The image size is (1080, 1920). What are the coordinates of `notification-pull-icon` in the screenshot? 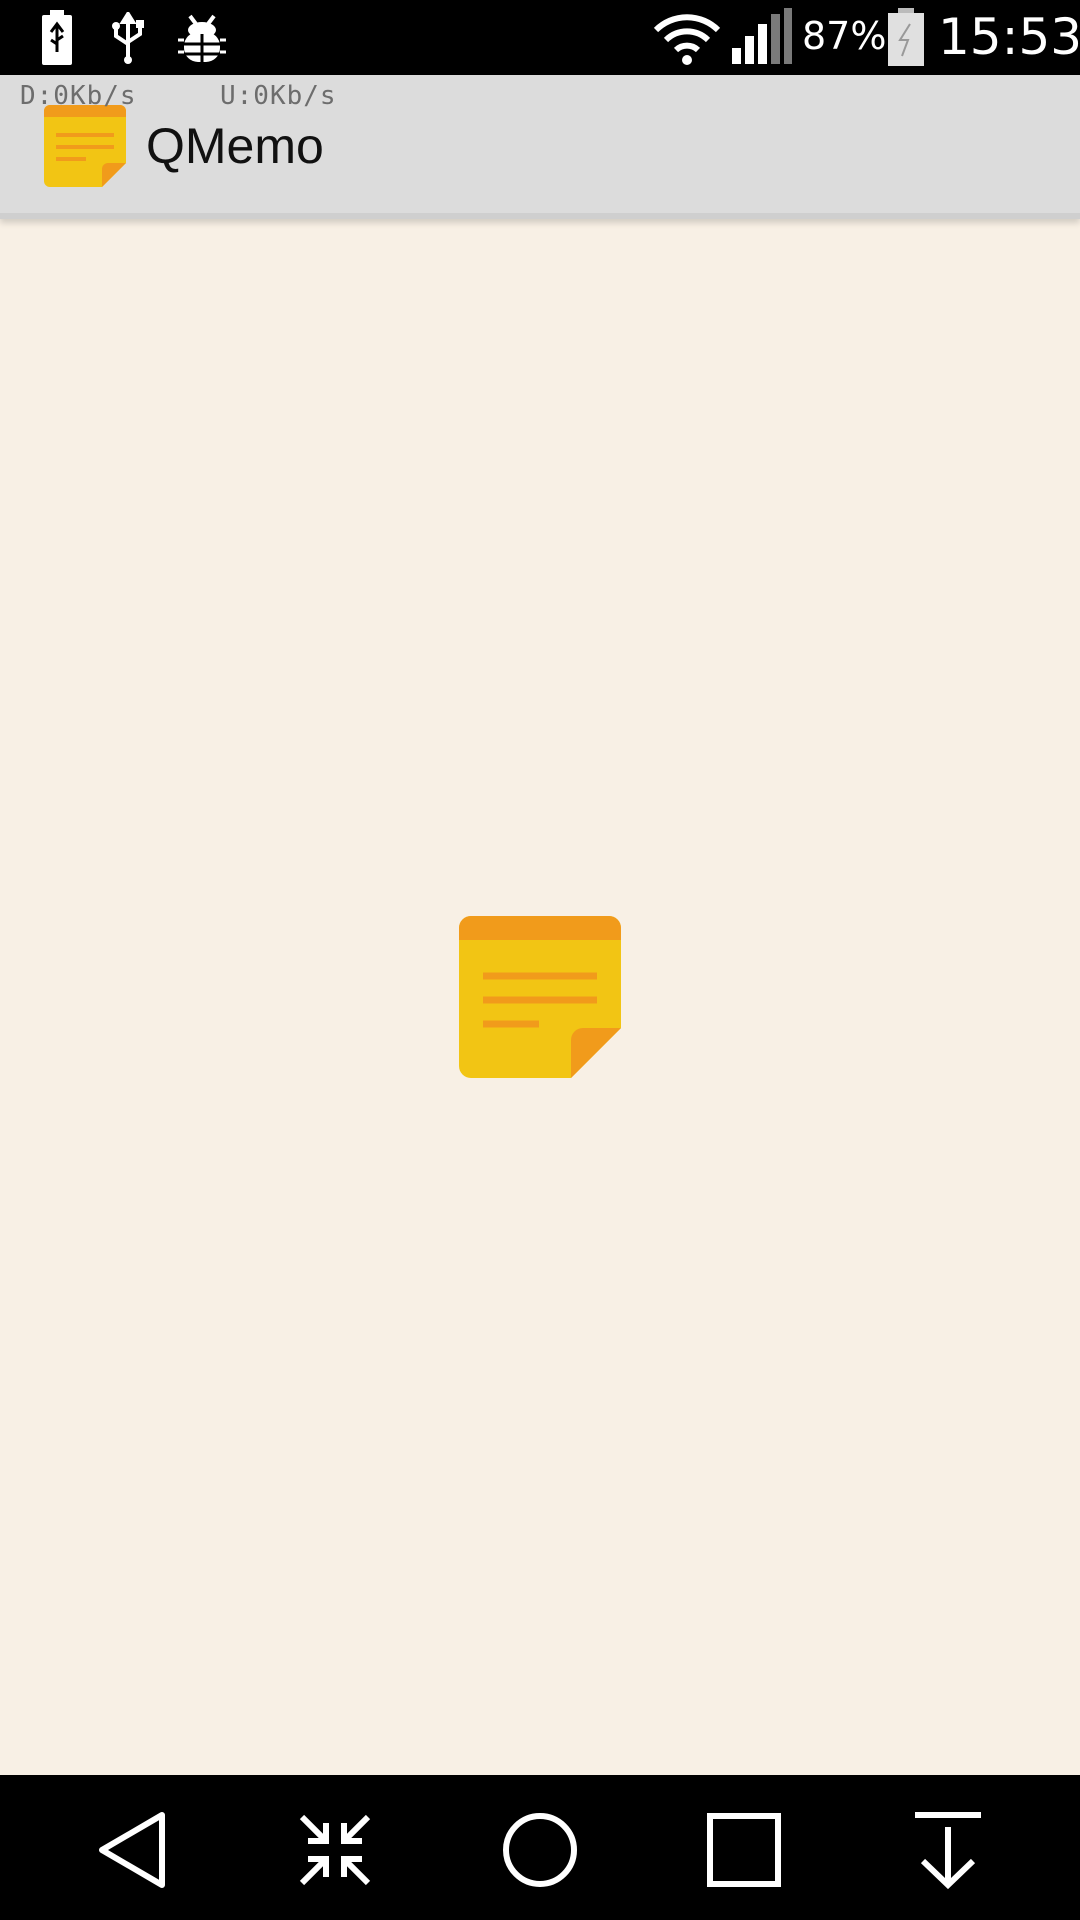 It's located at (948, 1850).